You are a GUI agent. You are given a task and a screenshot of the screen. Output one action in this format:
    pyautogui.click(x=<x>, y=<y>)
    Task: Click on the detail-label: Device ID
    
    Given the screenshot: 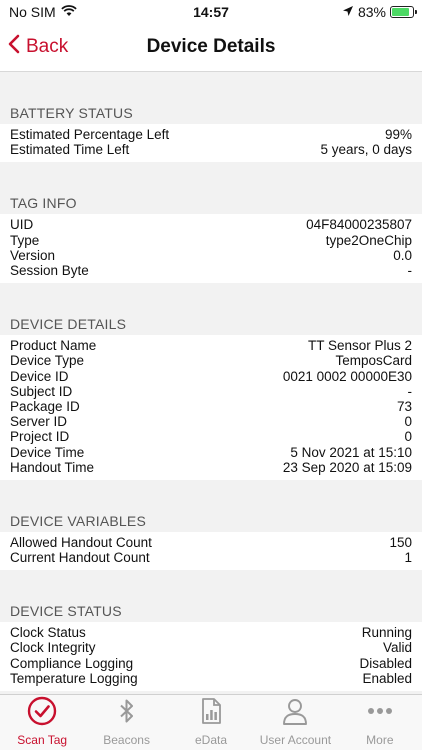 What is the action you would take?
    pyautogui.click(x=39, y=376)
    